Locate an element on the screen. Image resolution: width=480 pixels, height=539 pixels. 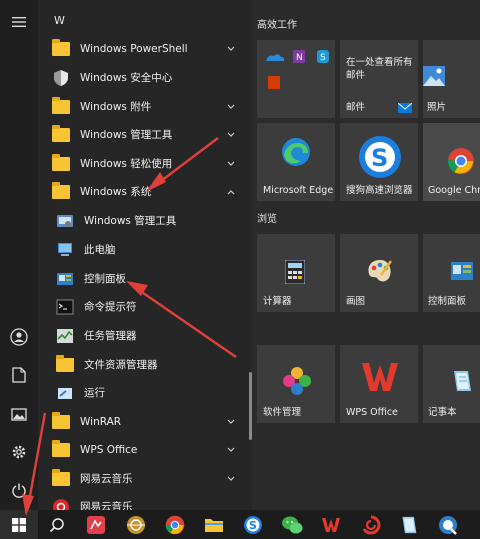
wps-office-icon is located at coordinates (380, 377).